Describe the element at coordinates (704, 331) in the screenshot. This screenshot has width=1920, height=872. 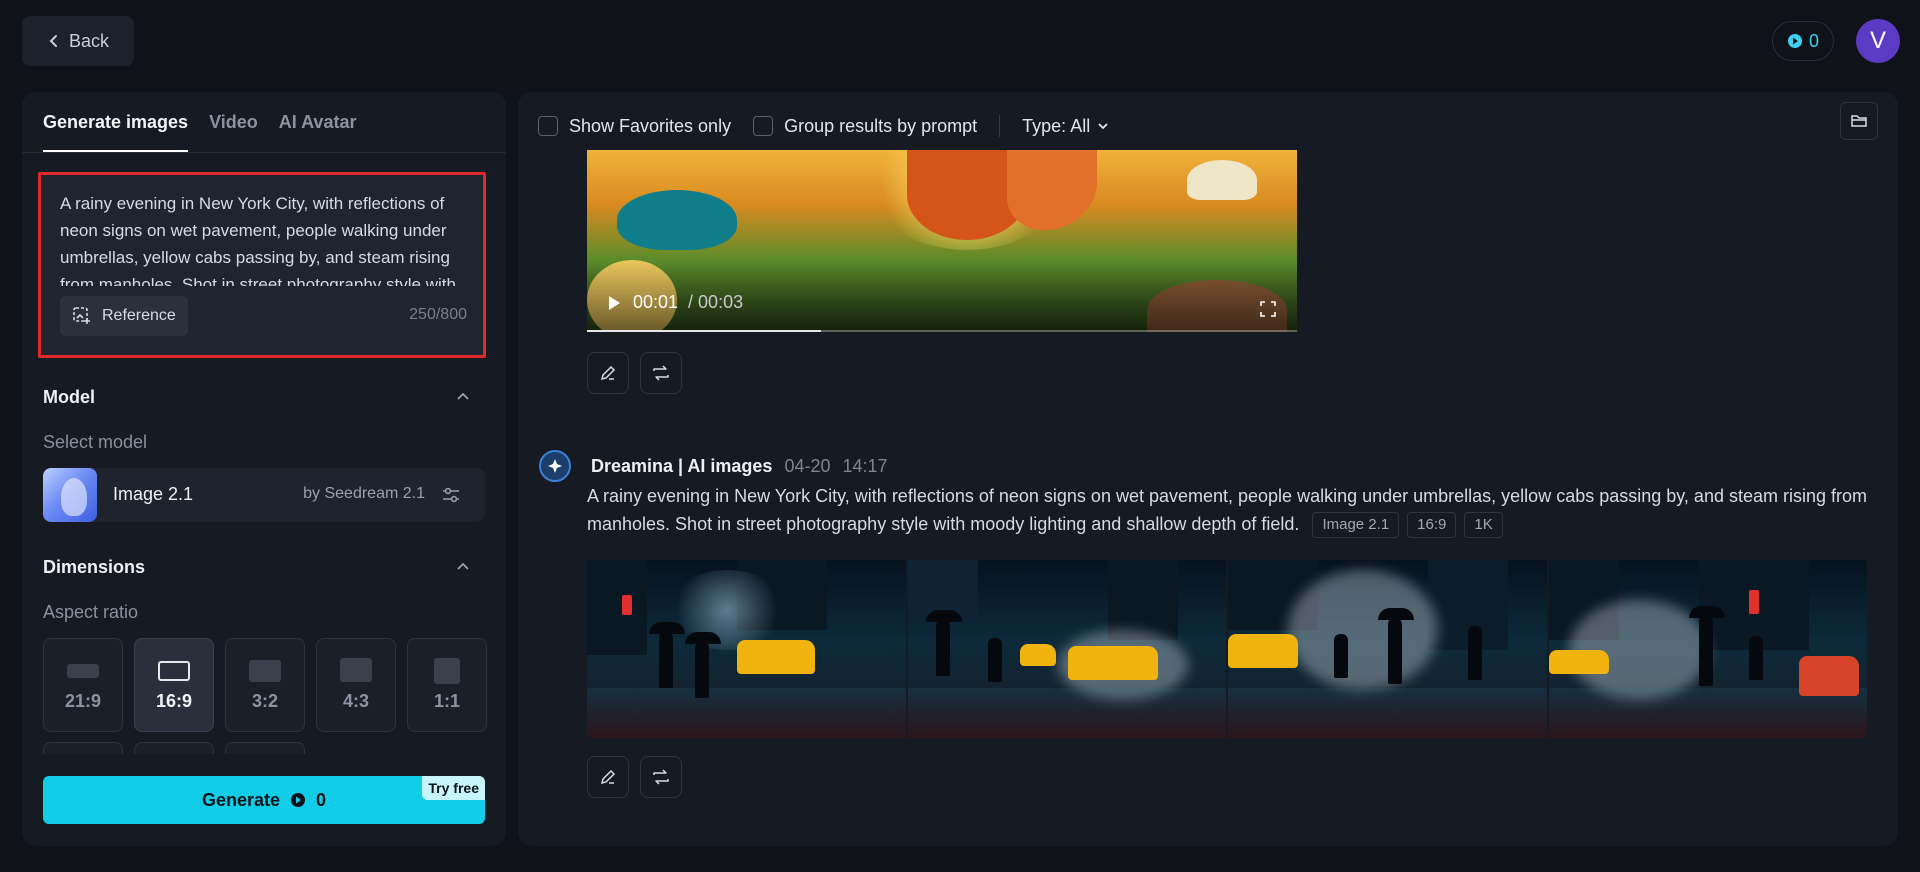
I see `video-progress-fill` at that location.